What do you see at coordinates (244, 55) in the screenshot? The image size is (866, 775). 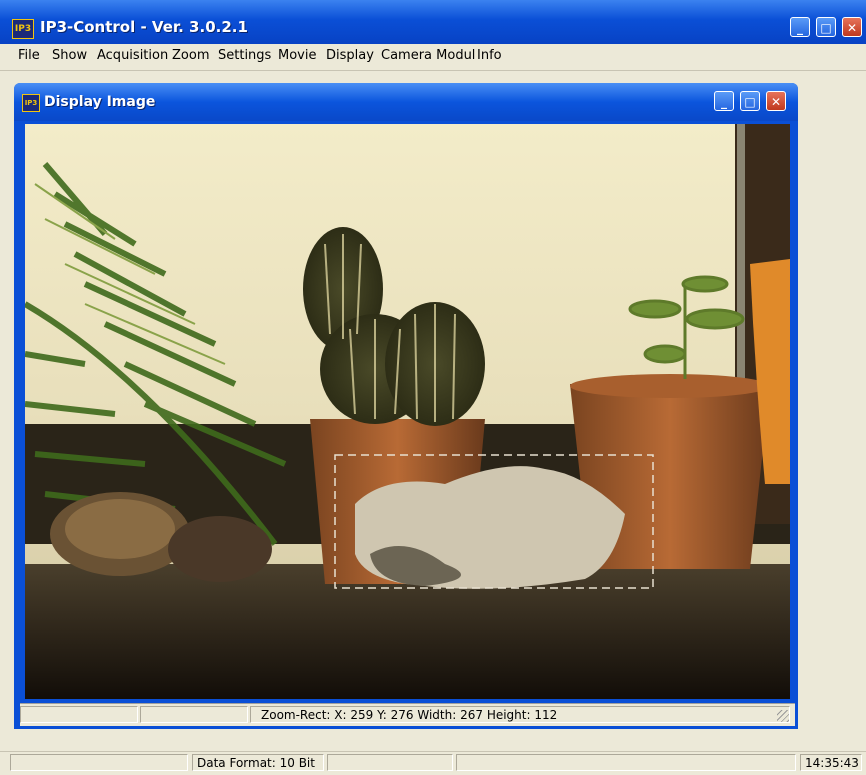 I see `menu-settings: Settings` at bounding box center [244, 55].